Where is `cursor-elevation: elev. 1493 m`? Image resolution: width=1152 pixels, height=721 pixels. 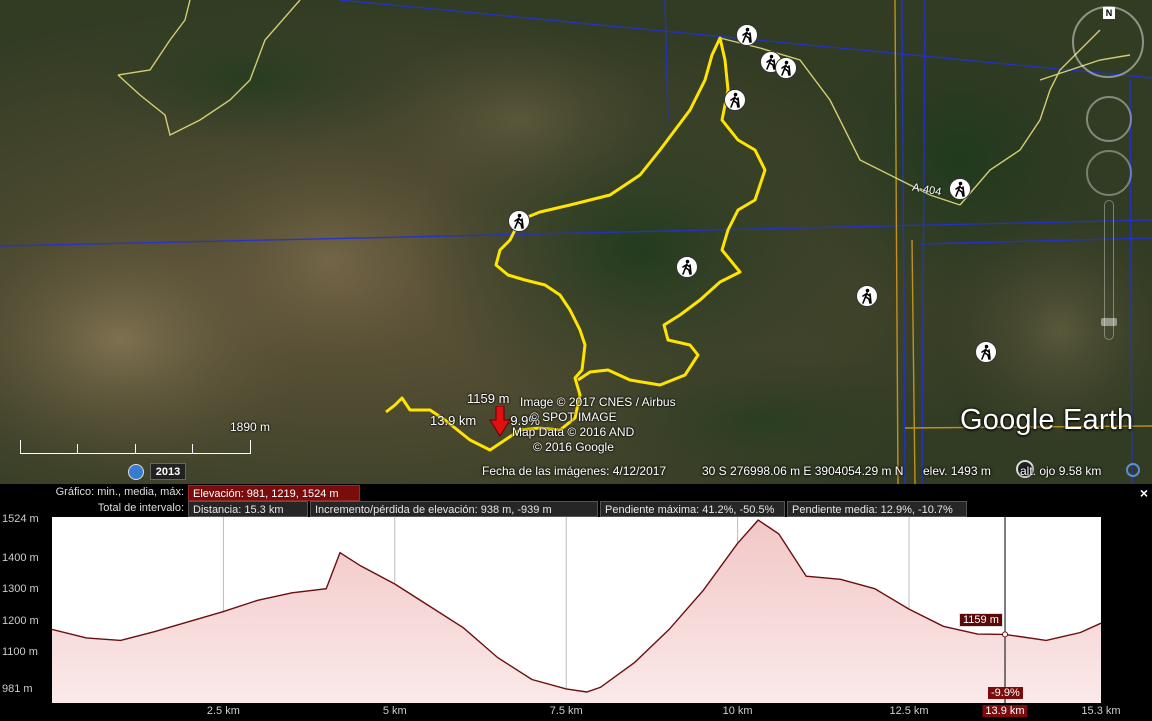 cursor-elevation: elev. 1493 m is located at coordinates (957, 471).